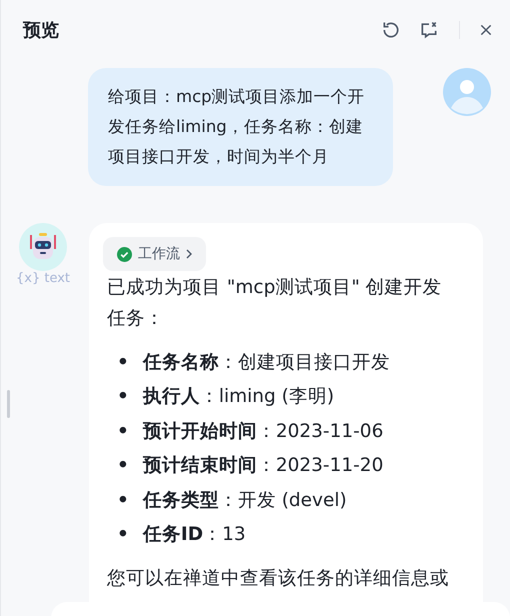 The width and height of the screenshot is (510, 616). What do you see at coordinates (194, 535) in the screenshot?
I see `task-detail-item: 任务ID：13` at bounding box center [194, 535].